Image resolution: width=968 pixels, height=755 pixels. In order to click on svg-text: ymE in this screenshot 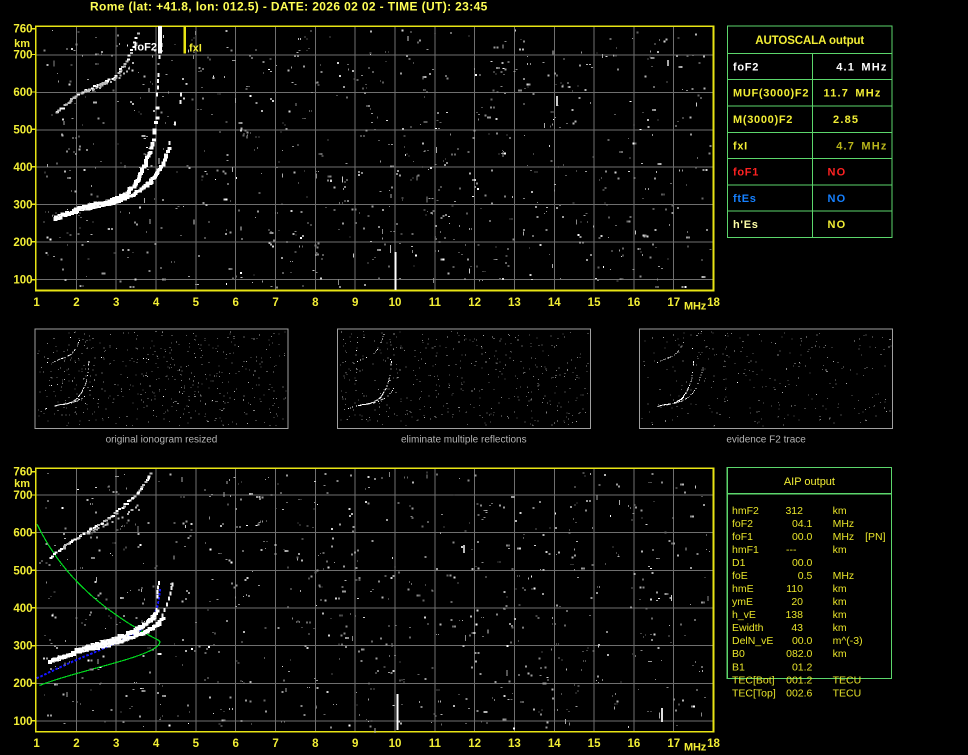, I will do `click(742, 602)`.